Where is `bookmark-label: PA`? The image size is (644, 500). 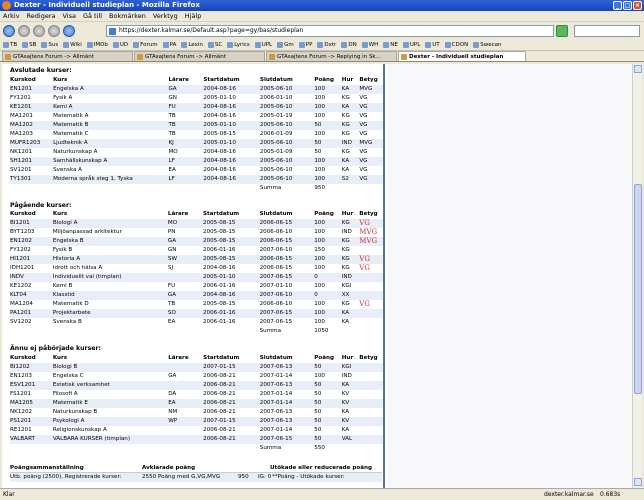
bookmark-label: PA is located at coordinates (173, 44).